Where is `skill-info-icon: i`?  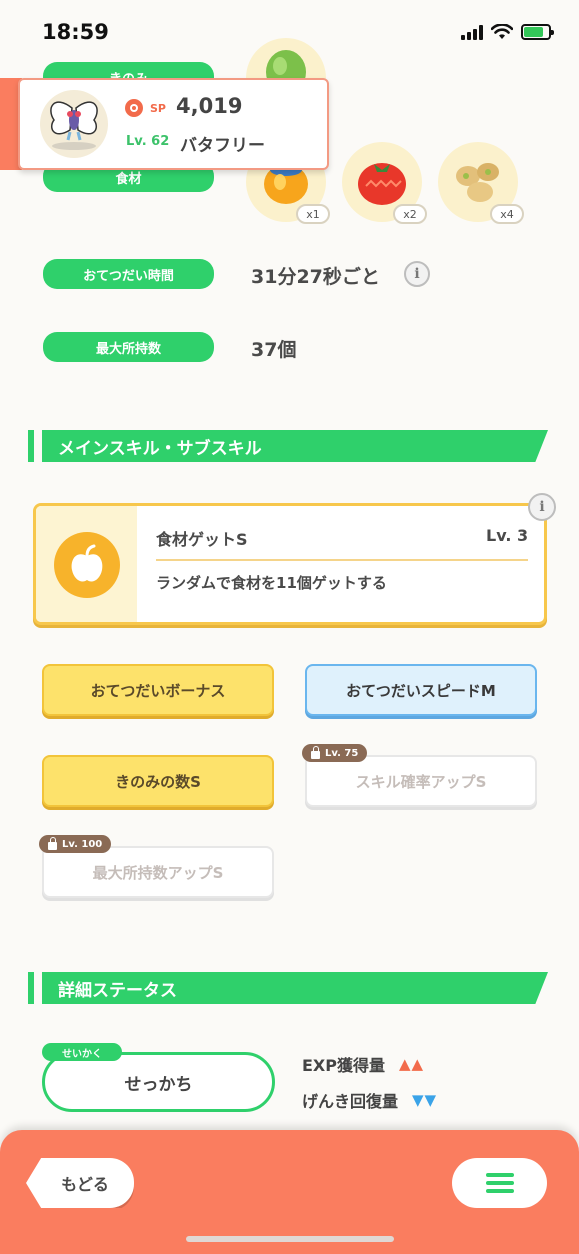
skill-info-icon: i is located at coordinates (542, 507).